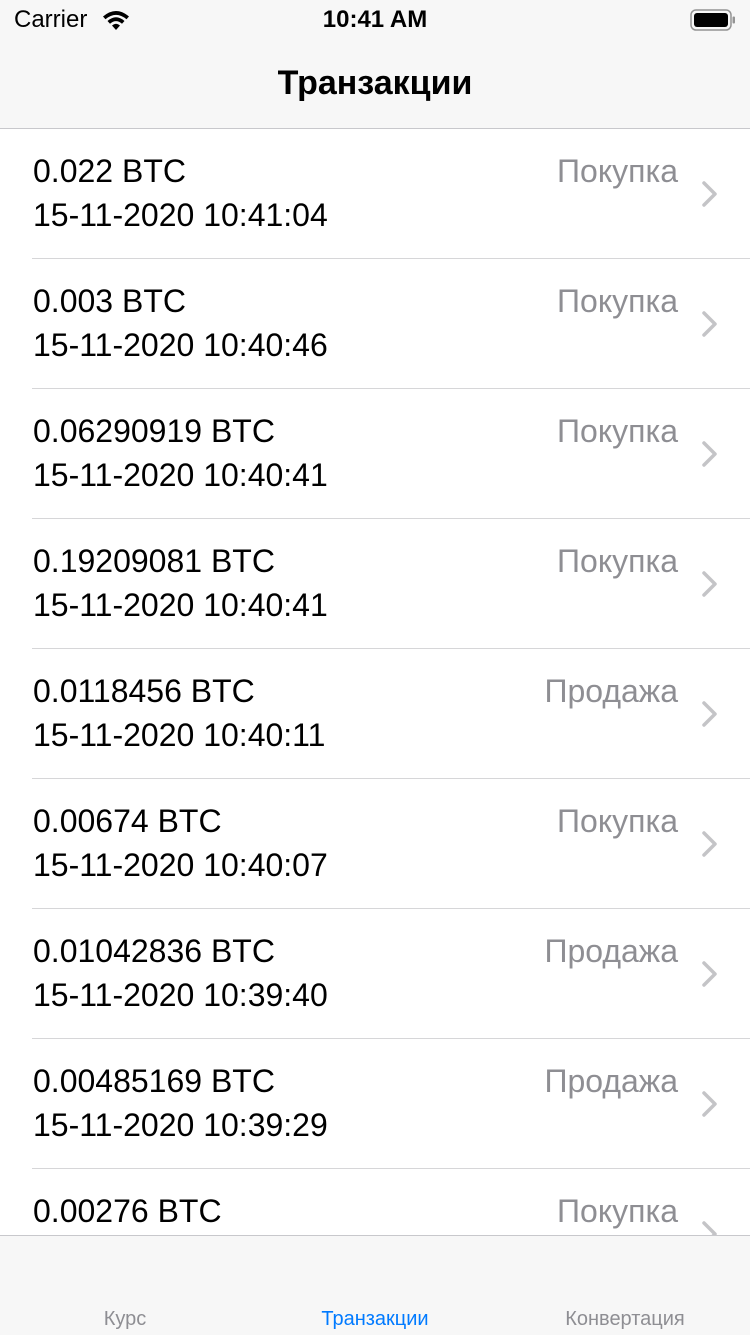 The width and height of the screenshot is (750, 1335). I want to click on transaction-row: 0.003 BTC 15-11-2020 10:40:46 Покупка, so click(375, 324).